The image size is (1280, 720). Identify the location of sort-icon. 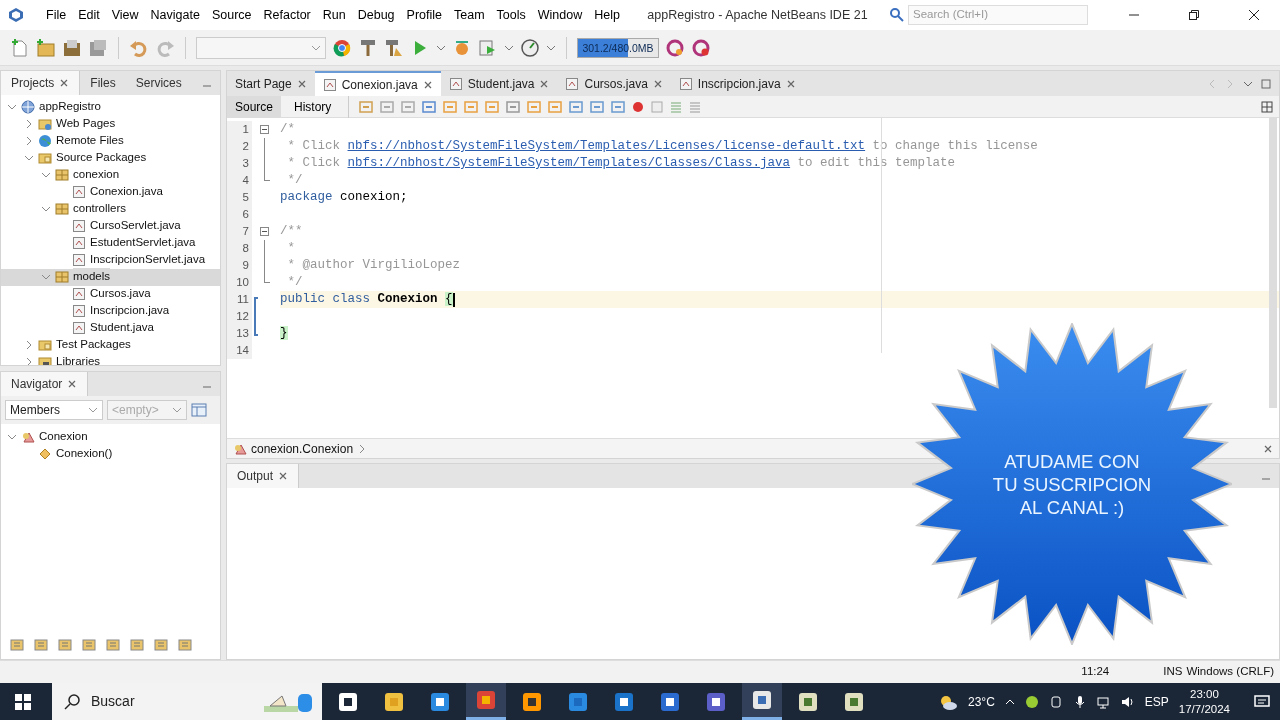
(137, 645).